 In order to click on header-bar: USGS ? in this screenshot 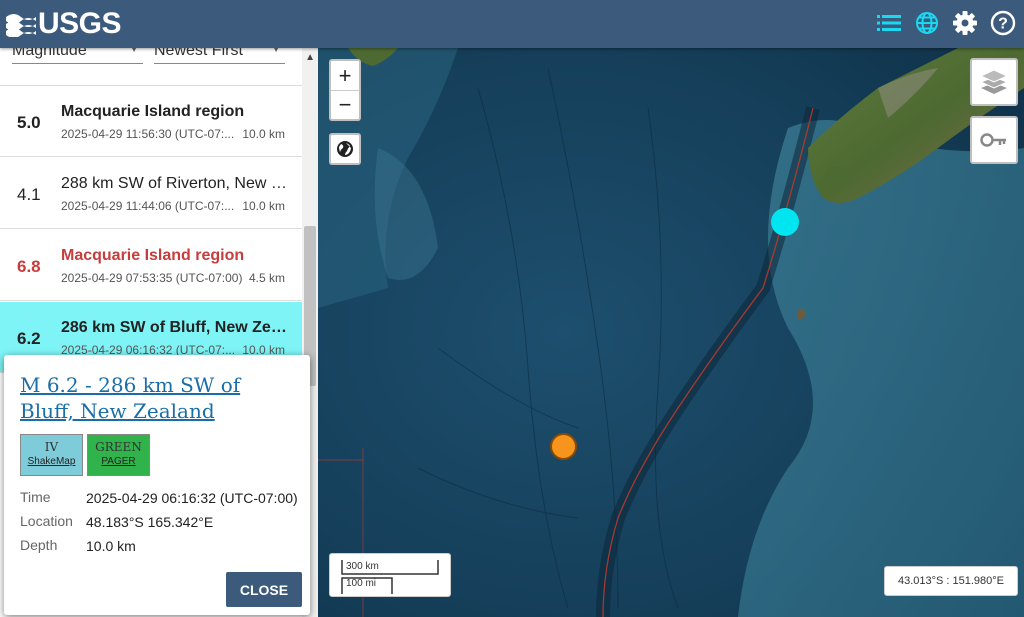, I will do `click(512, 24)`.